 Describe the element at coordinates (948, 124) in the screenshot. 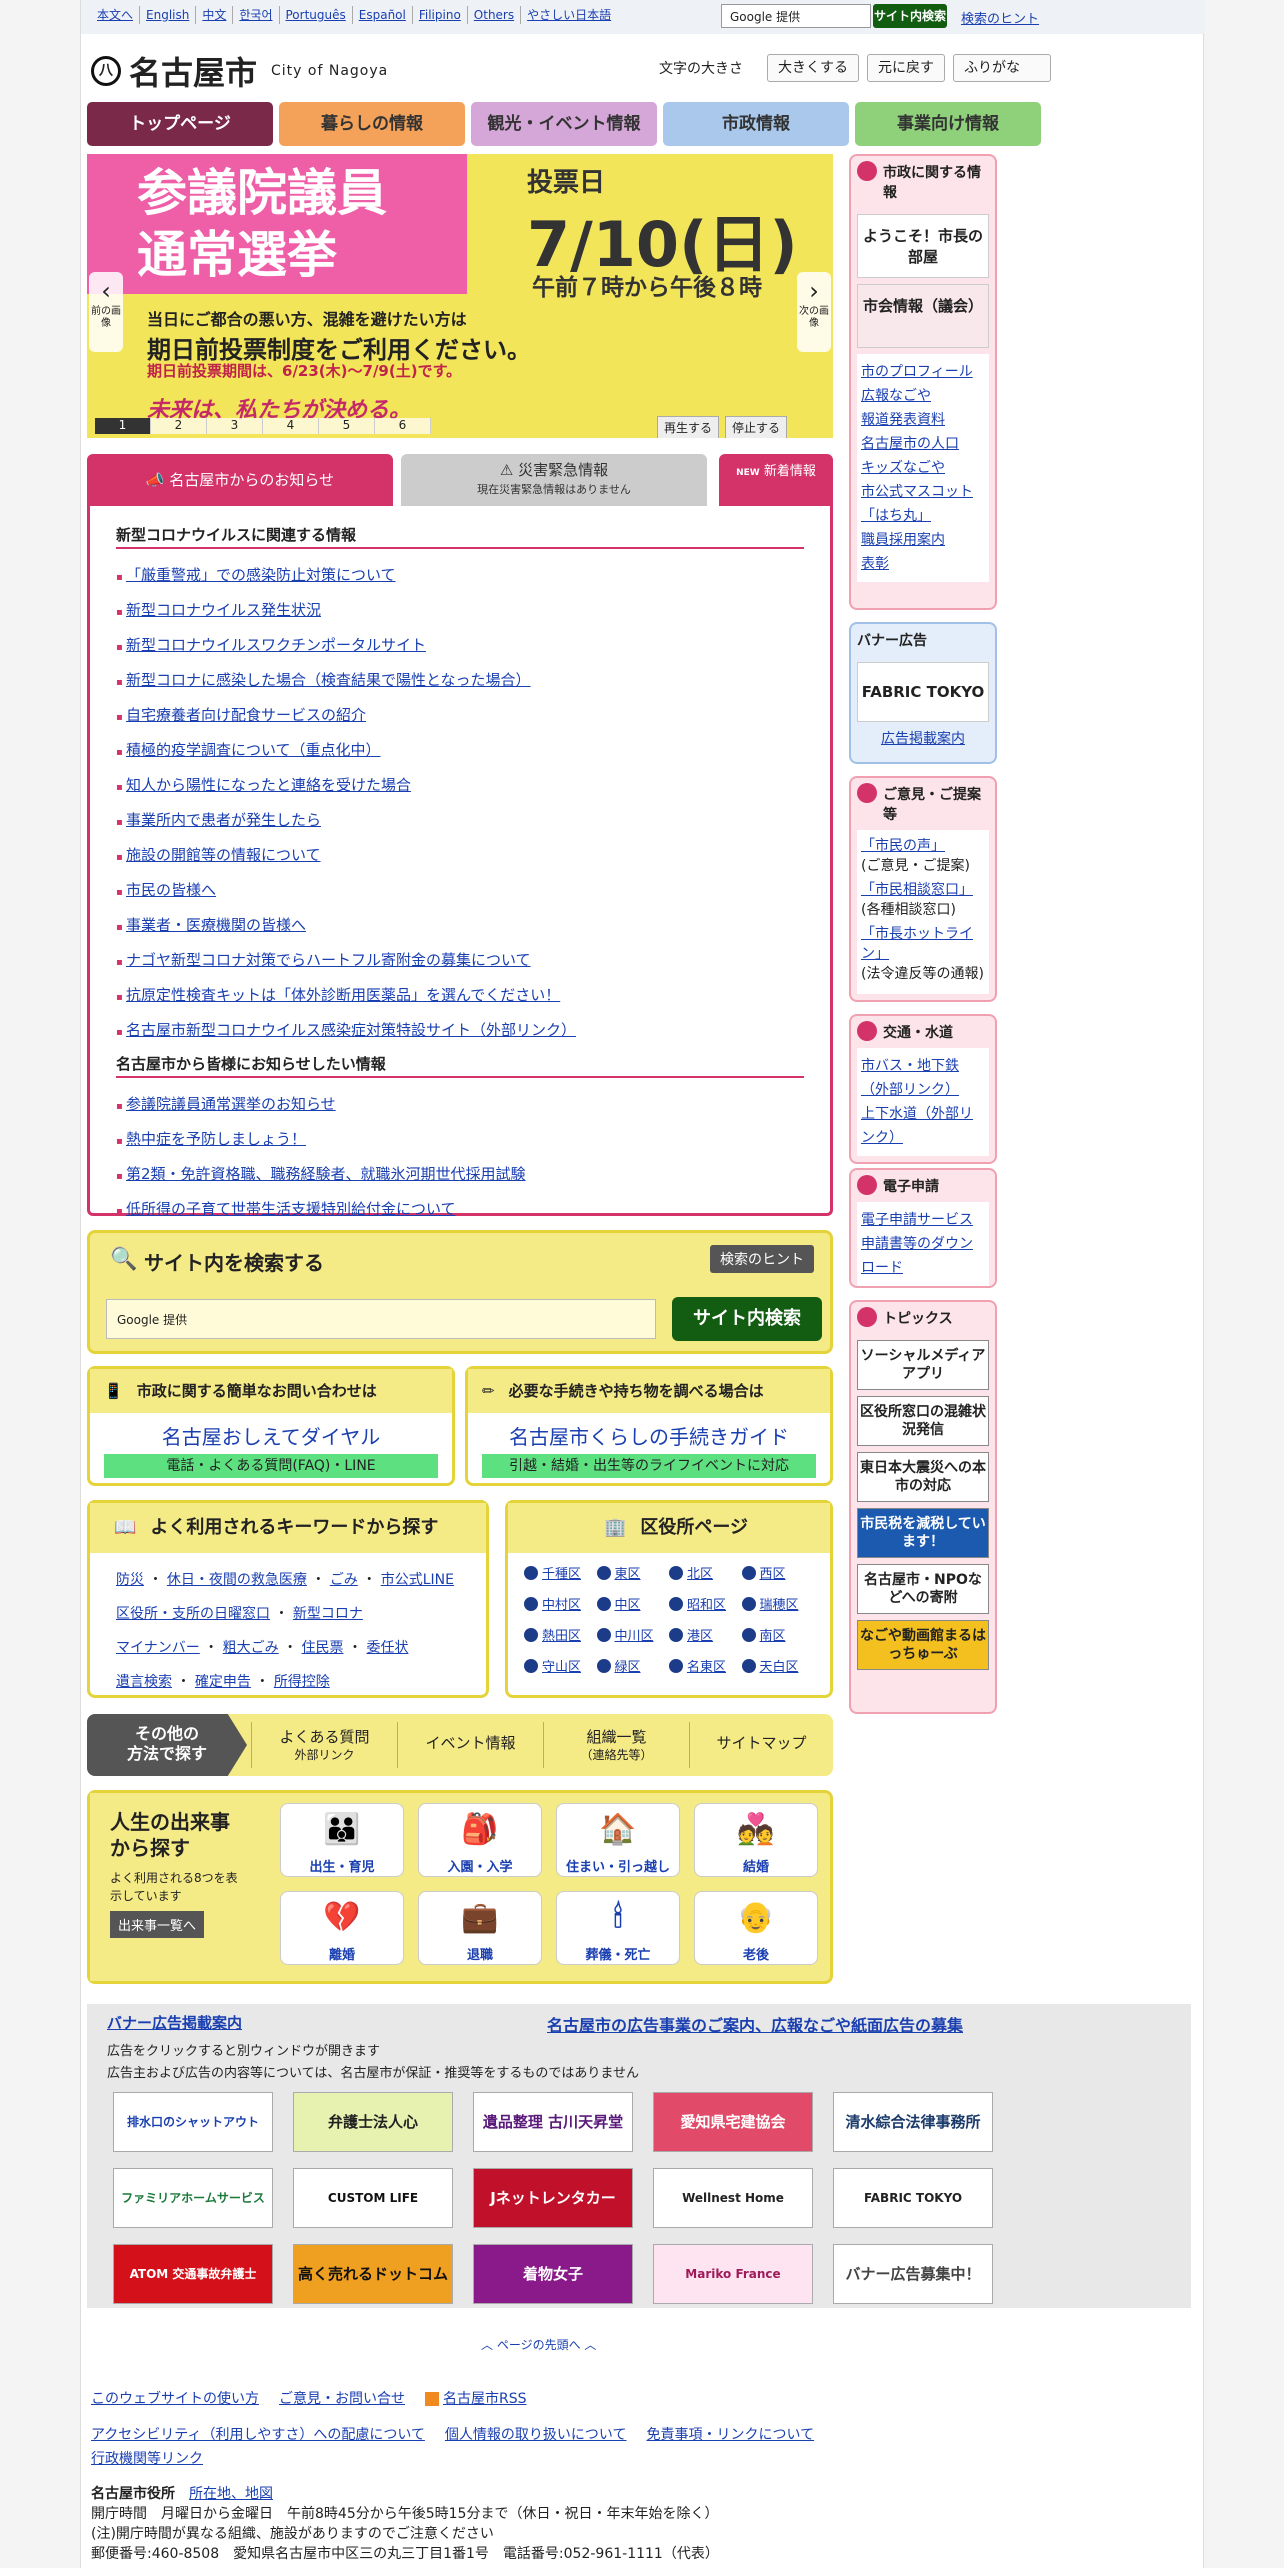

I see `nav-business: 事業向け情報` at that location.